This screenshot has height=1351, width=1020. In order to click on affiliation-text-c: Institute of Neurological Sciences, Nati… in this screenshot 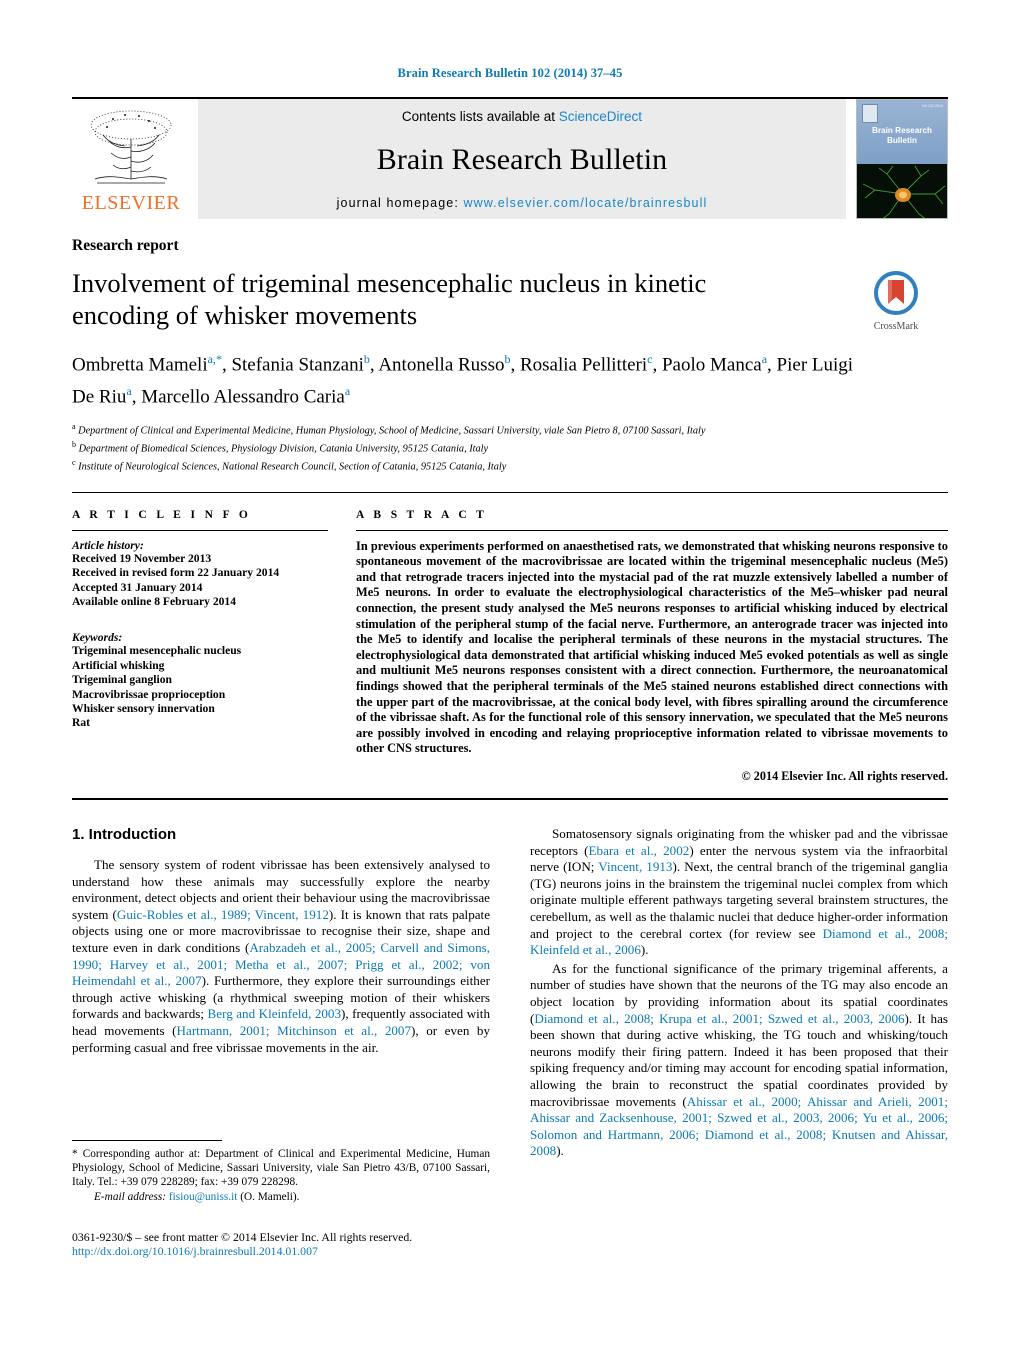, I will do `click(292, 467)`.